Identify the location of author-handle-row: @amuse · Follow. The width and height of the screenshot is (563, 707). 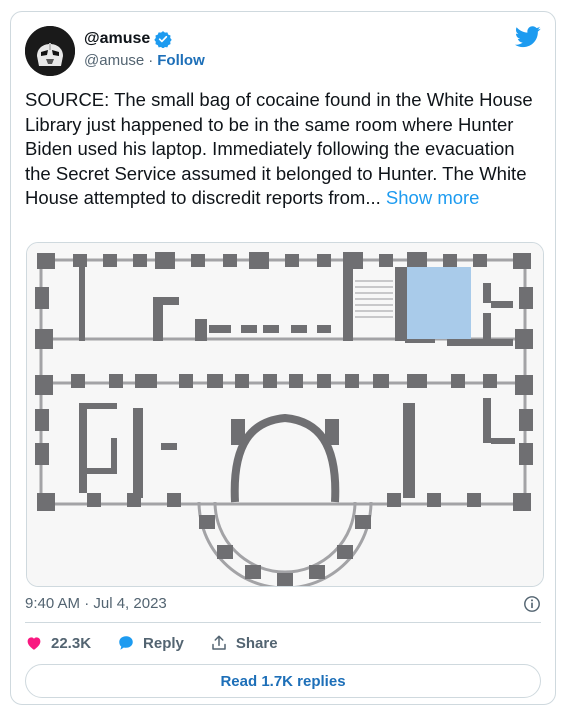
(144, 60).